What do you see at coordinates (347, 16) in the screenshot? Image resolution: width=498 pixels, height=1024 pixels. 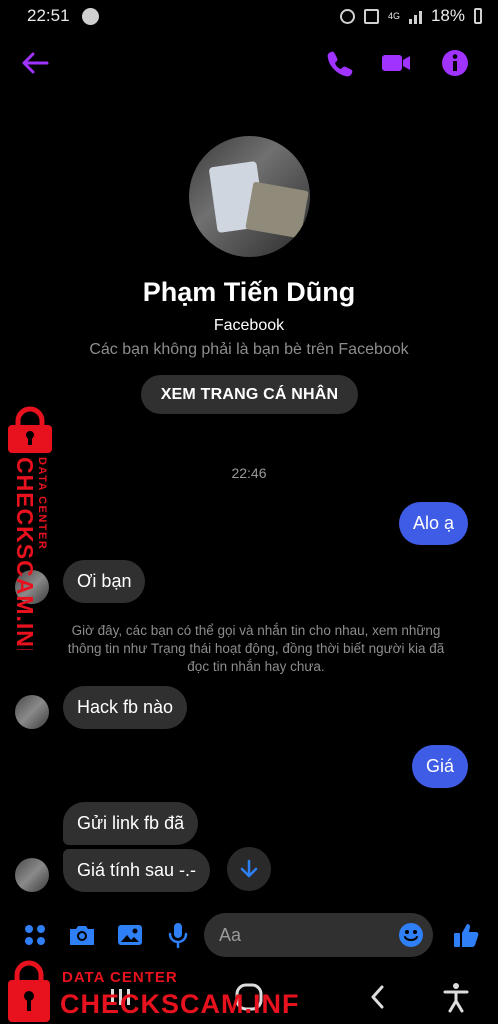 I see `alarm-icon` at bounding box center [347, 16].